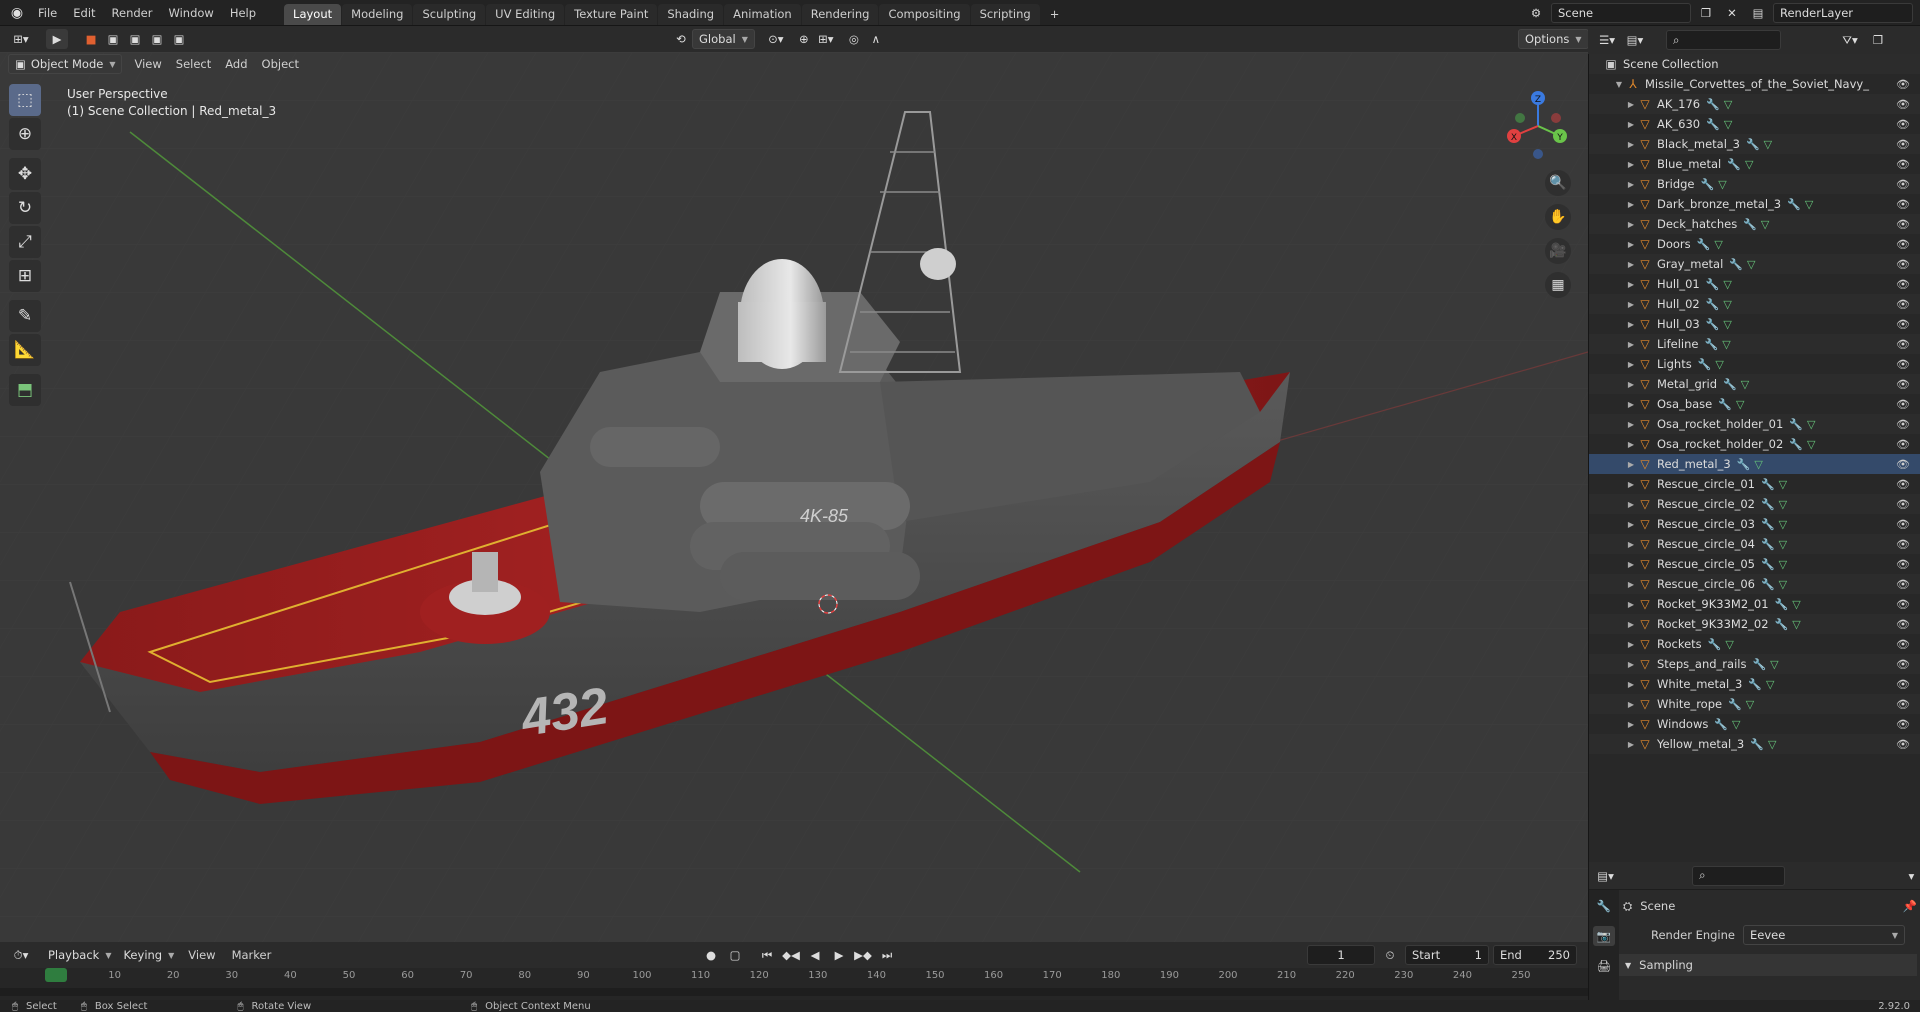  I want to click on viewport-menu-add: Add, so click(236, 64).